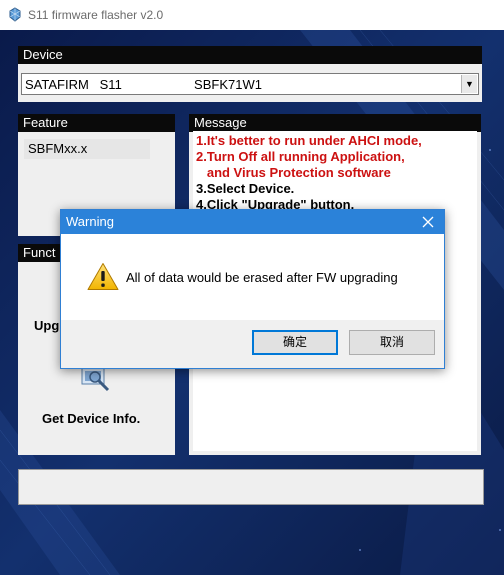  What do you see at coordinates (250, 55) in the screenshot?
I see `device-header: Device` at bounding box center [250, 55].